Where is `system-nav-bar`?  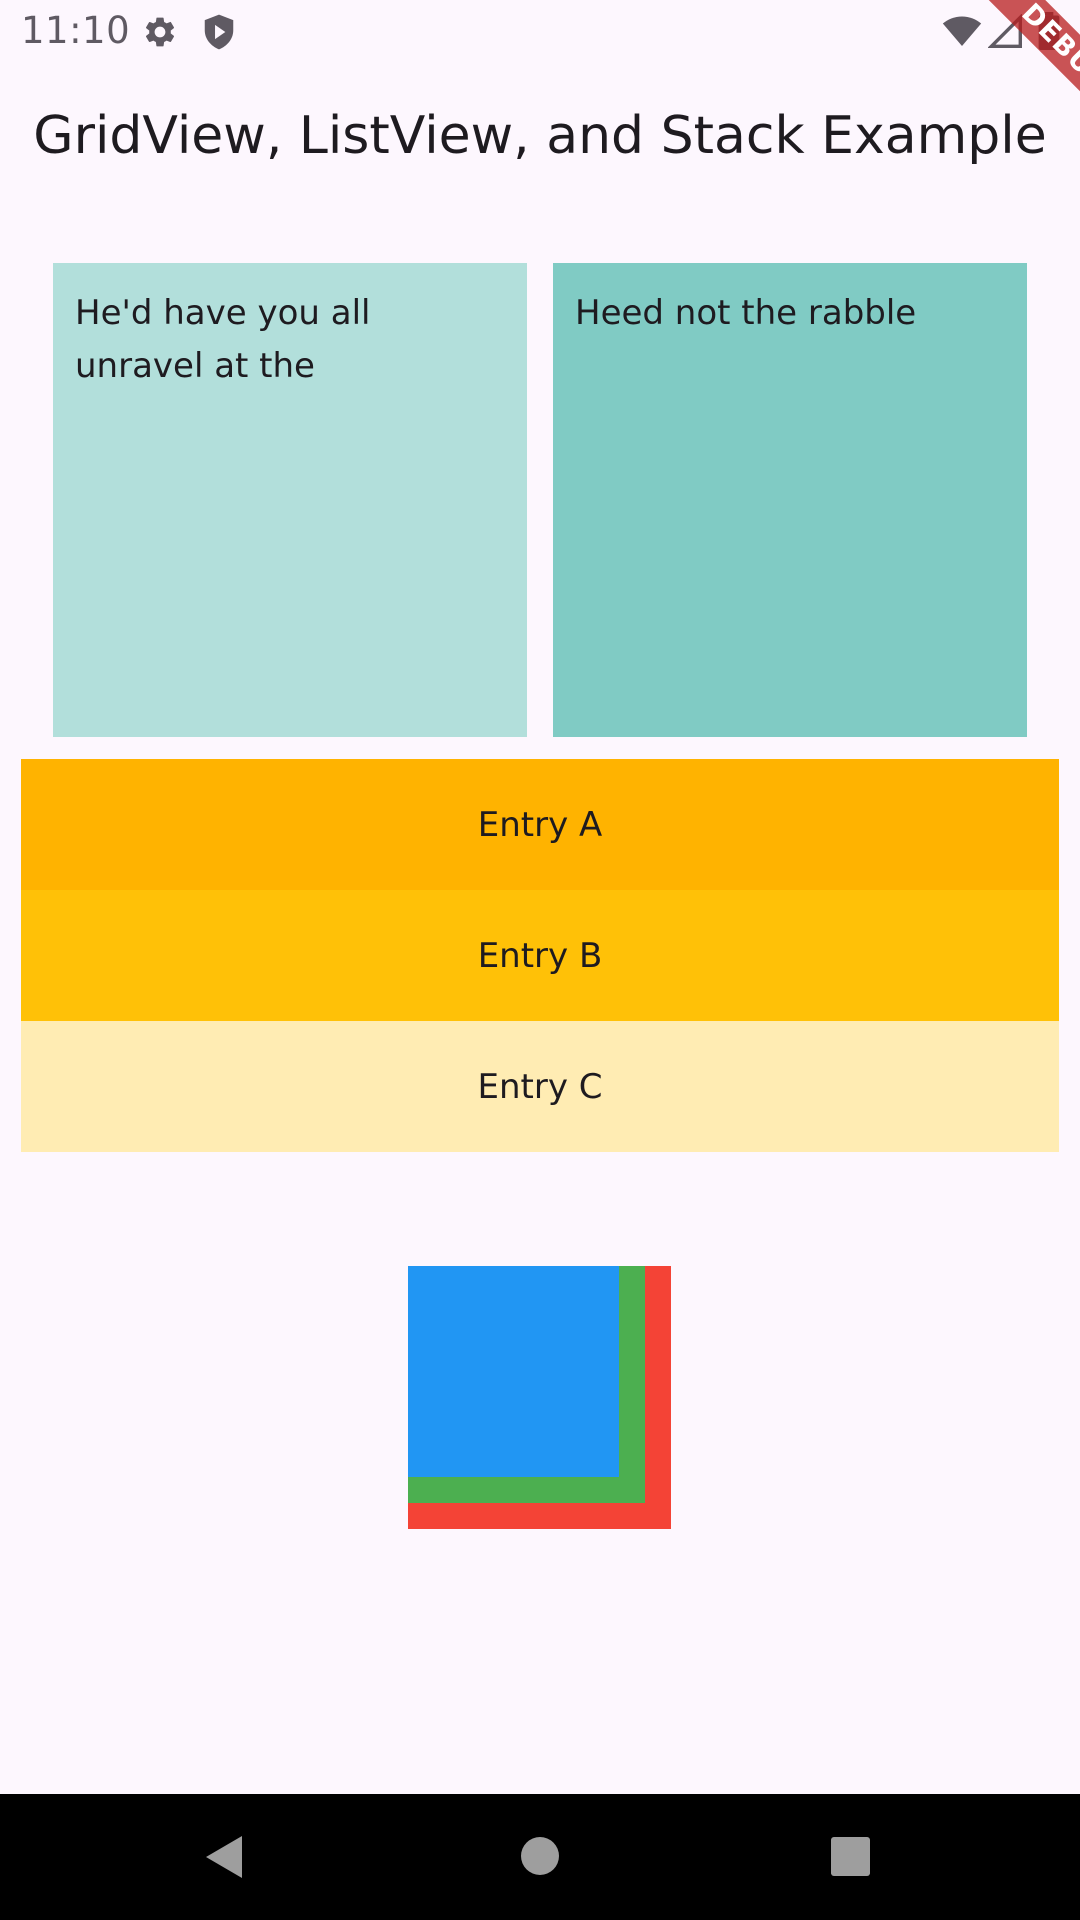
system-nav-bar is located at coordinates (540, 1857).